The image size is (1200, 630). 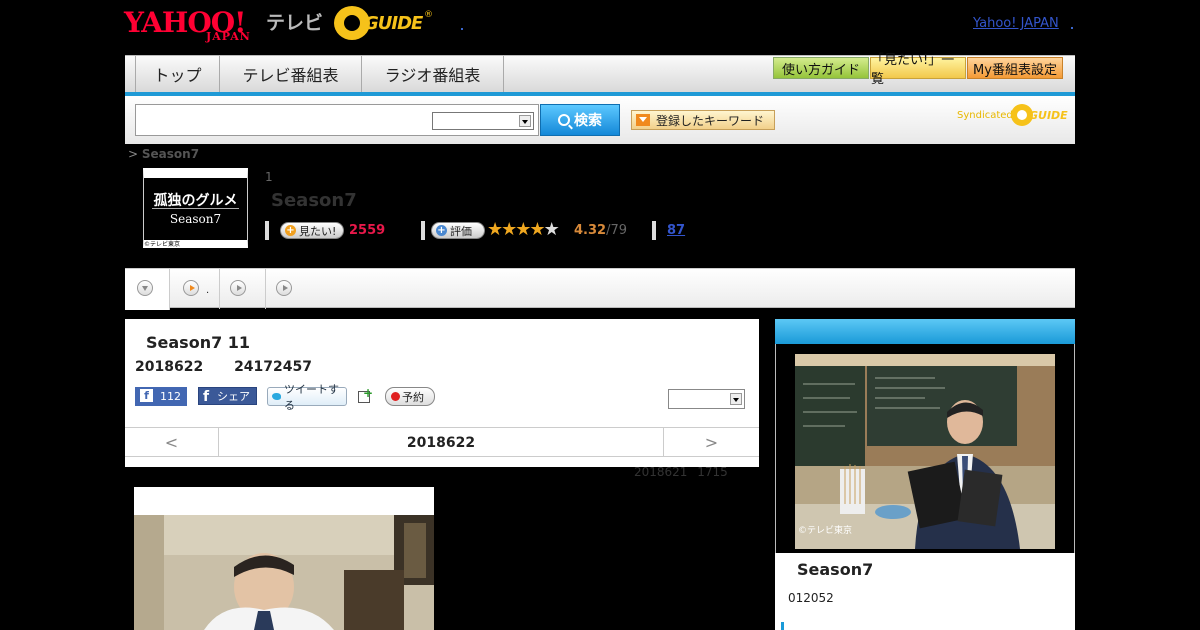 I want to click on episode-photo-image, so click(x=284, y=572).